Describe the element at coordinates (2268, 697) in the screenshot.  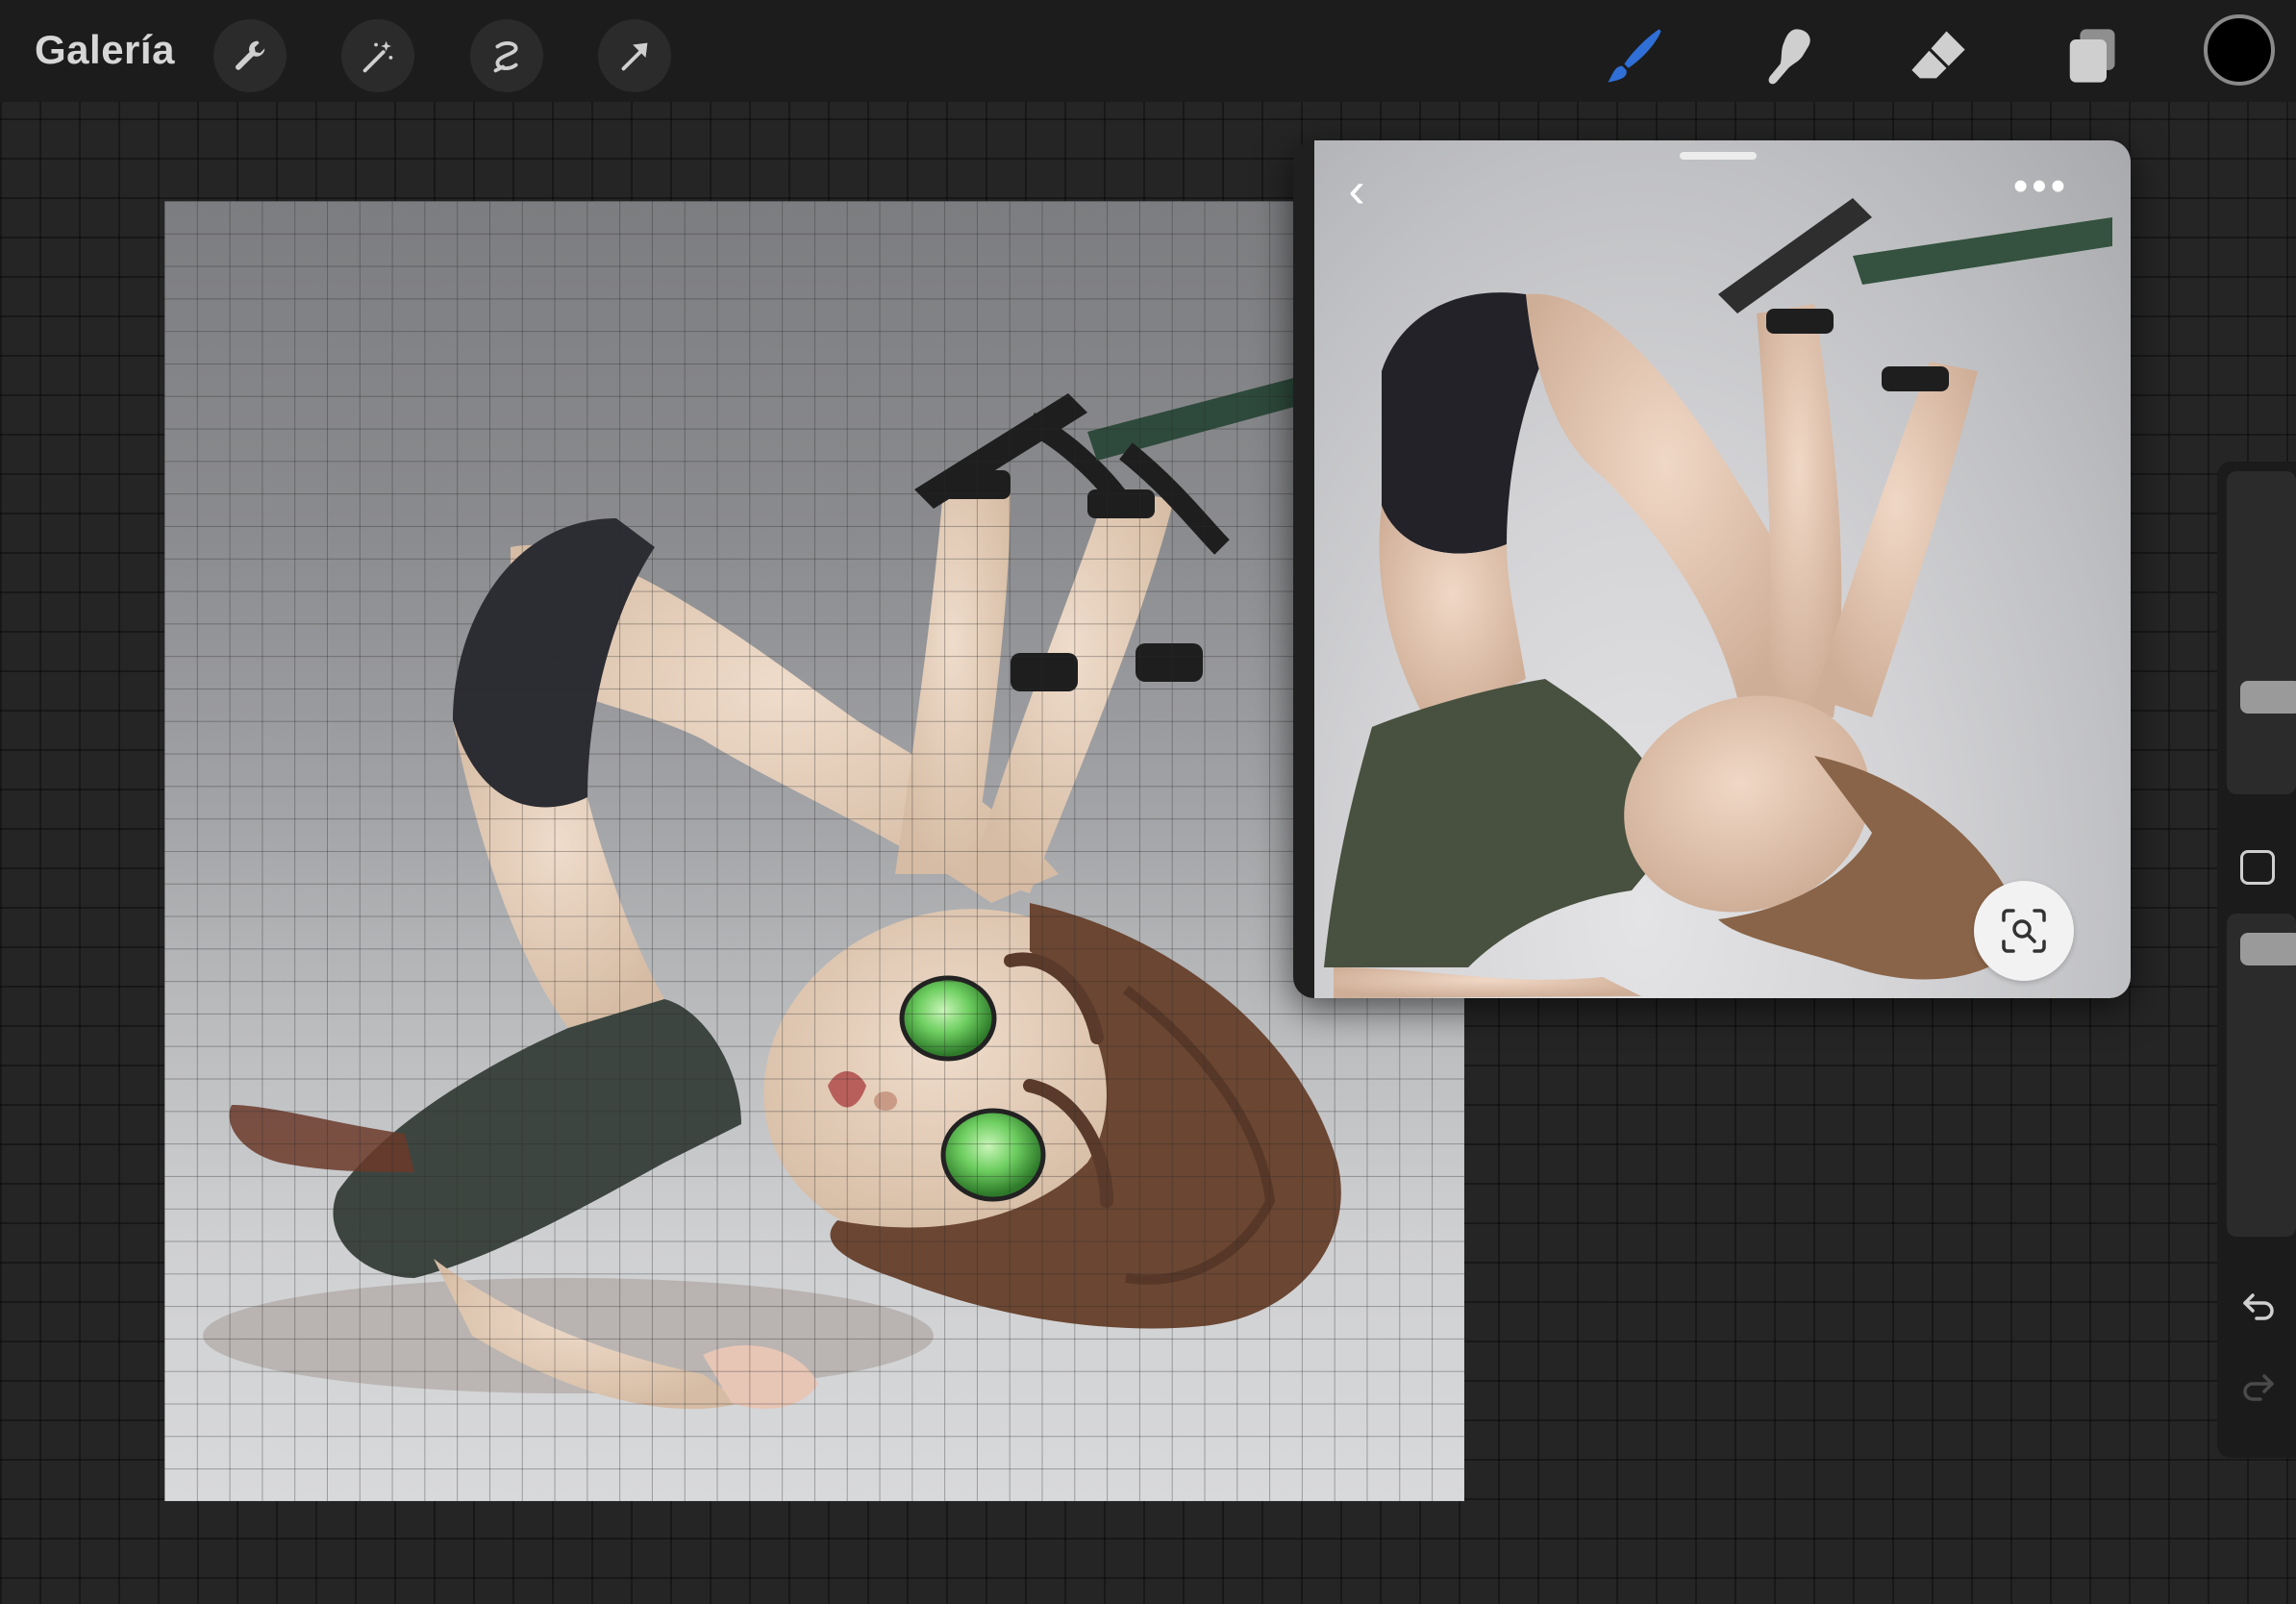
I see `brush-size-thumb` at that location.